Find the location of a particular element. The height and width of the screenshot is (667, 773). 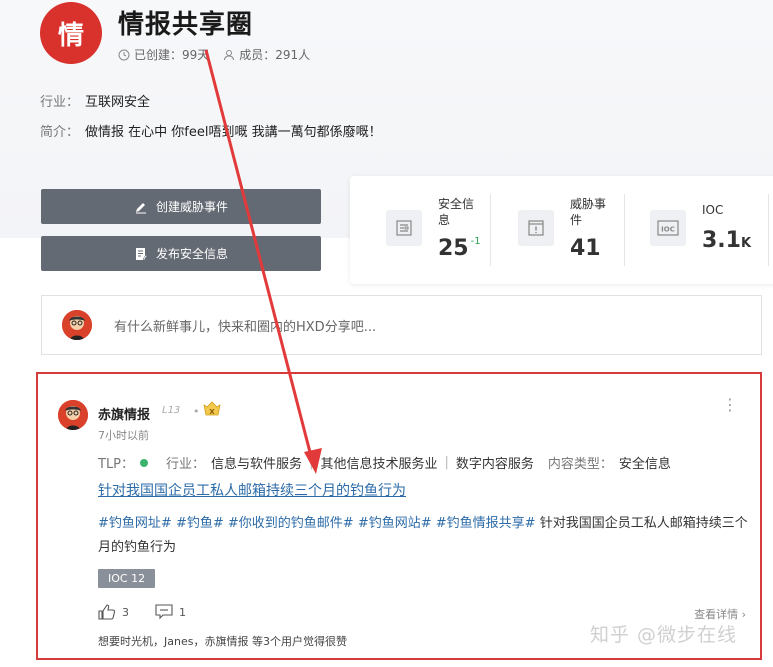

industry-item: 信息与软件服务 is located at coordinates (257, 464).